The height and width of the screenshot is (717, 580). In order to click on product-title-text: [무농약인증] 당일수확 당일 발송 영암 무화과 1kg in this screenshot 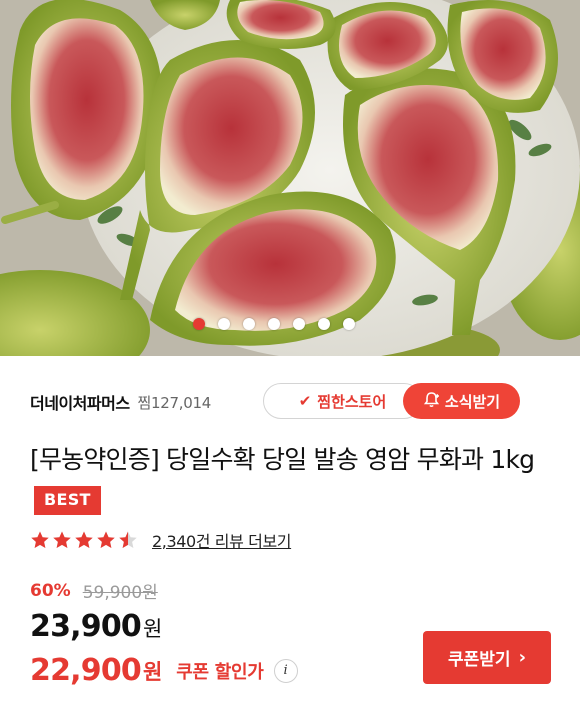, I will do `click(282, 459)`.